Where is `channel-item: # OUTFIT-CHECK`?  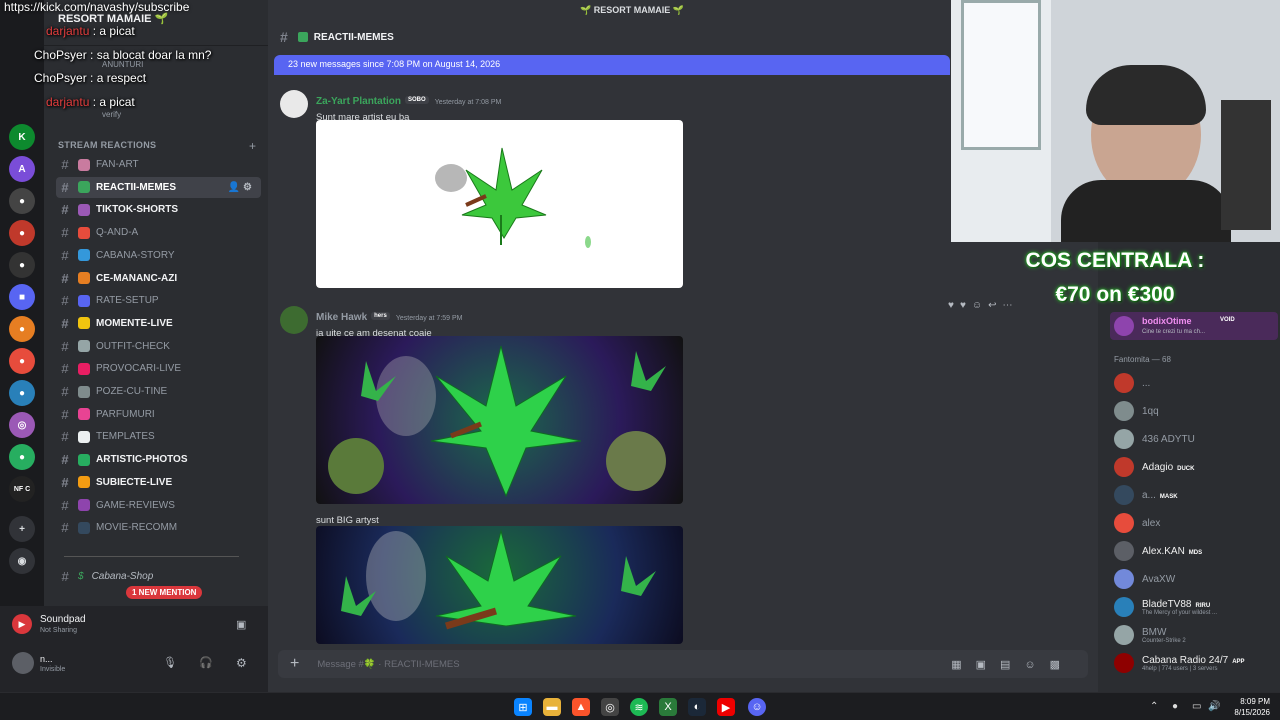 channel-item: # OUTFIT-CHECK is located at coordinates (158, 346).